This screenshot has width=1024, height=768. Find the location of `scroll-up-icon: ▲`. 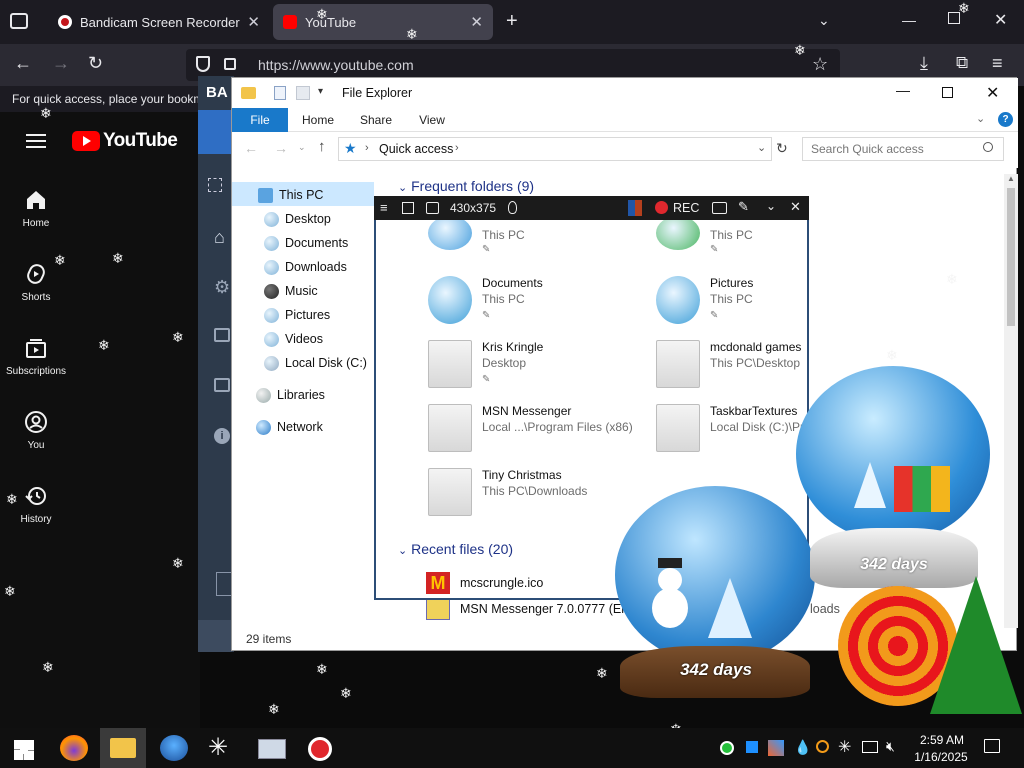

scroll-up-icon: ▲ is located at coordinates (1011, 178).